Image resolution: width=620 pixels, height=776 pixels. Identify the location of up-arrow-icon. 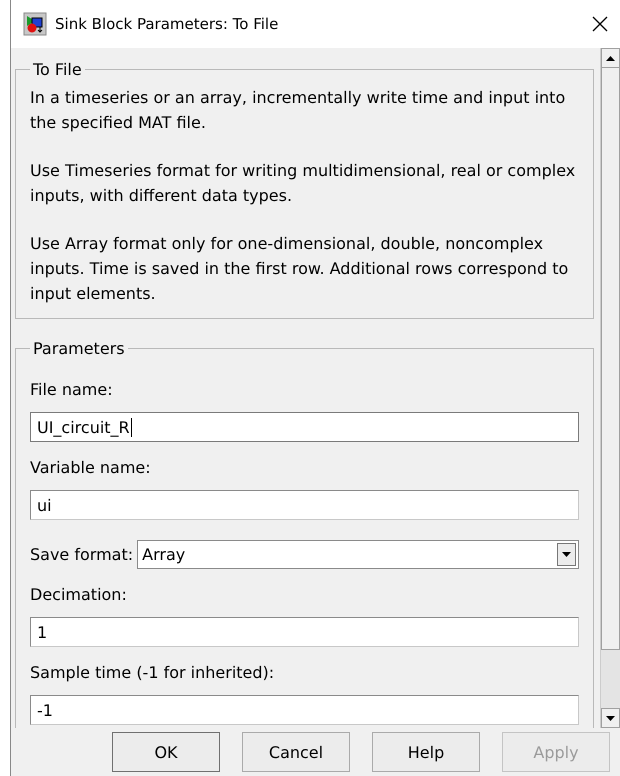
(610, 58).